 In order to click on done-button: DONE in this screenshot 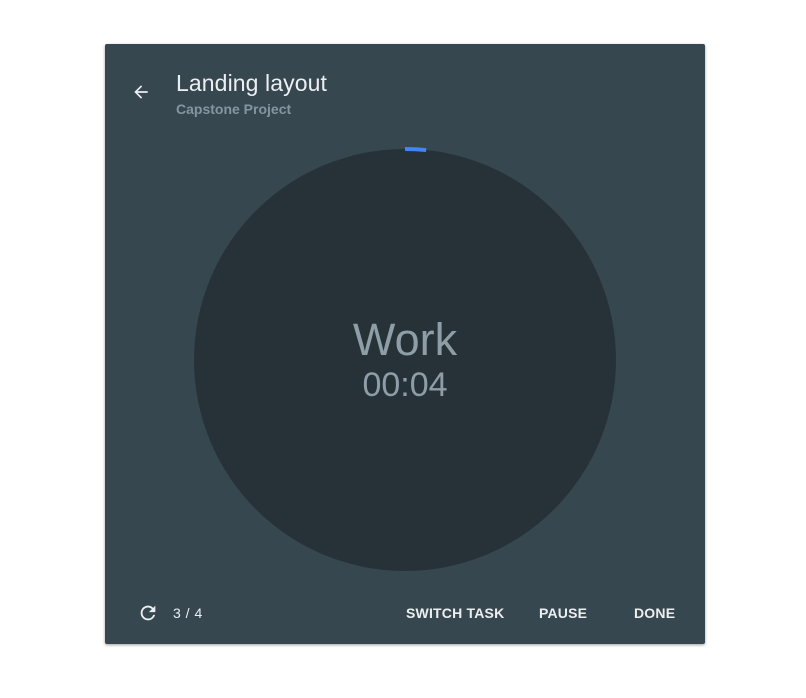, I will do `click(654, 613)`.